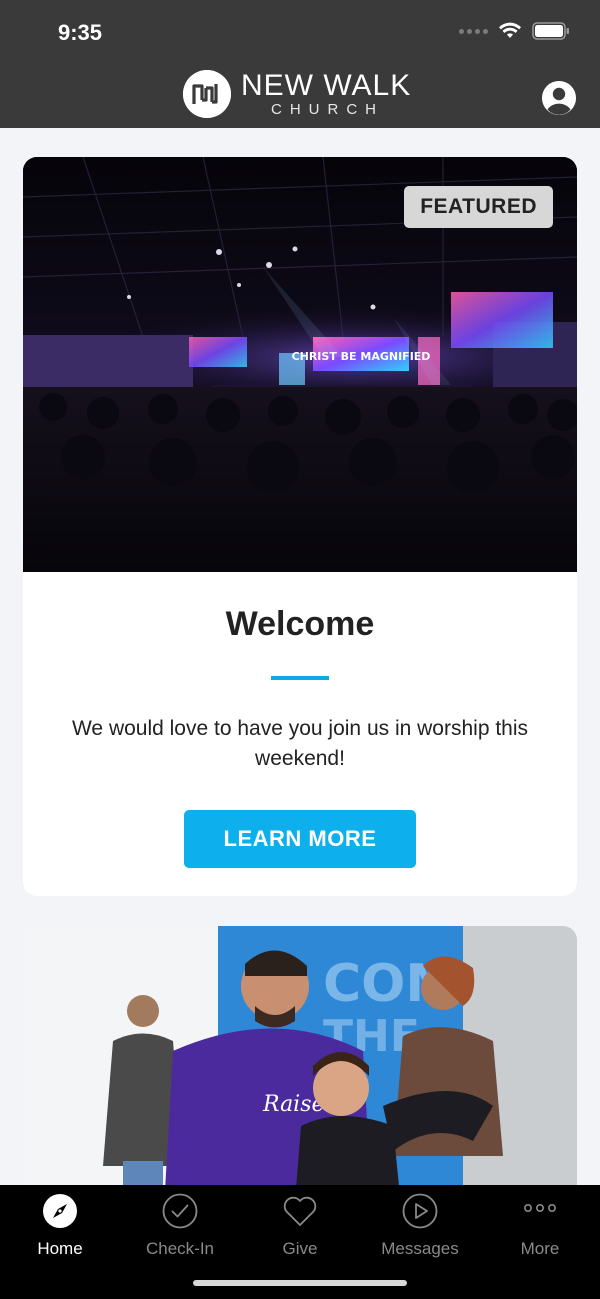 The height and width of the screenshot is (1299, 600). I want to click on logo-mark-icon, so click(207, 94).